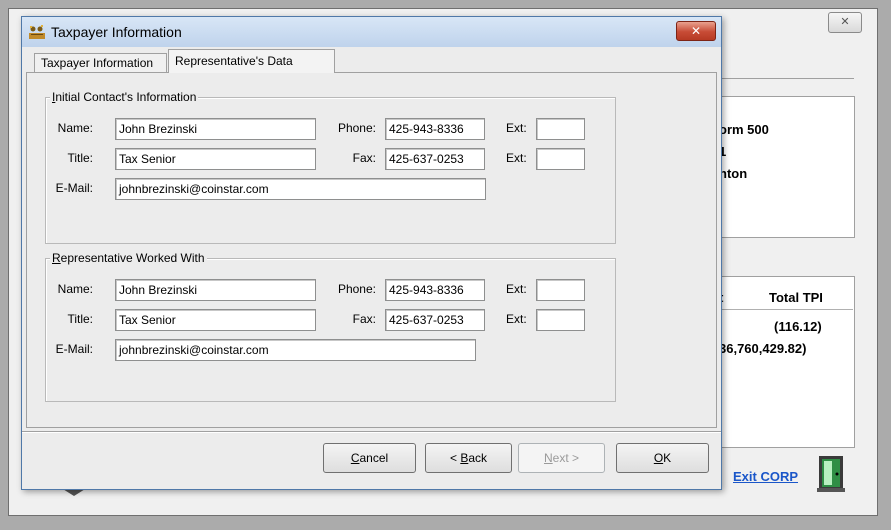  I want to click on background-total-value: (116.12), so click(798, 326).